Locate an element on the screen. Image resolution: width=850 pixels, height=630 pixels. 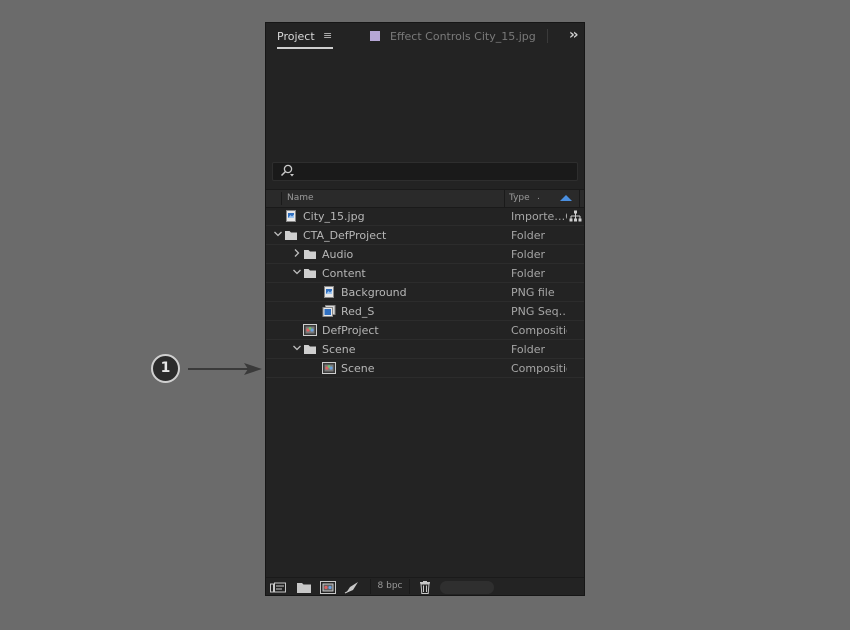
item-name: Red_S is located at coordinates (358, 311).